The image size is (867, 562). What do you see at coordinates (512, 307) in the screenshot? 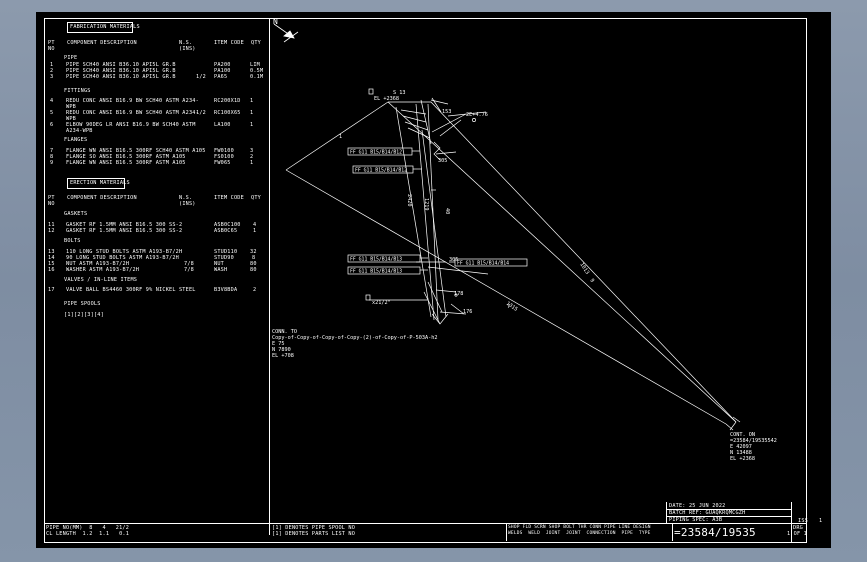
I see `iso-dim-1315: 1315` at bounding box center [512, 307].